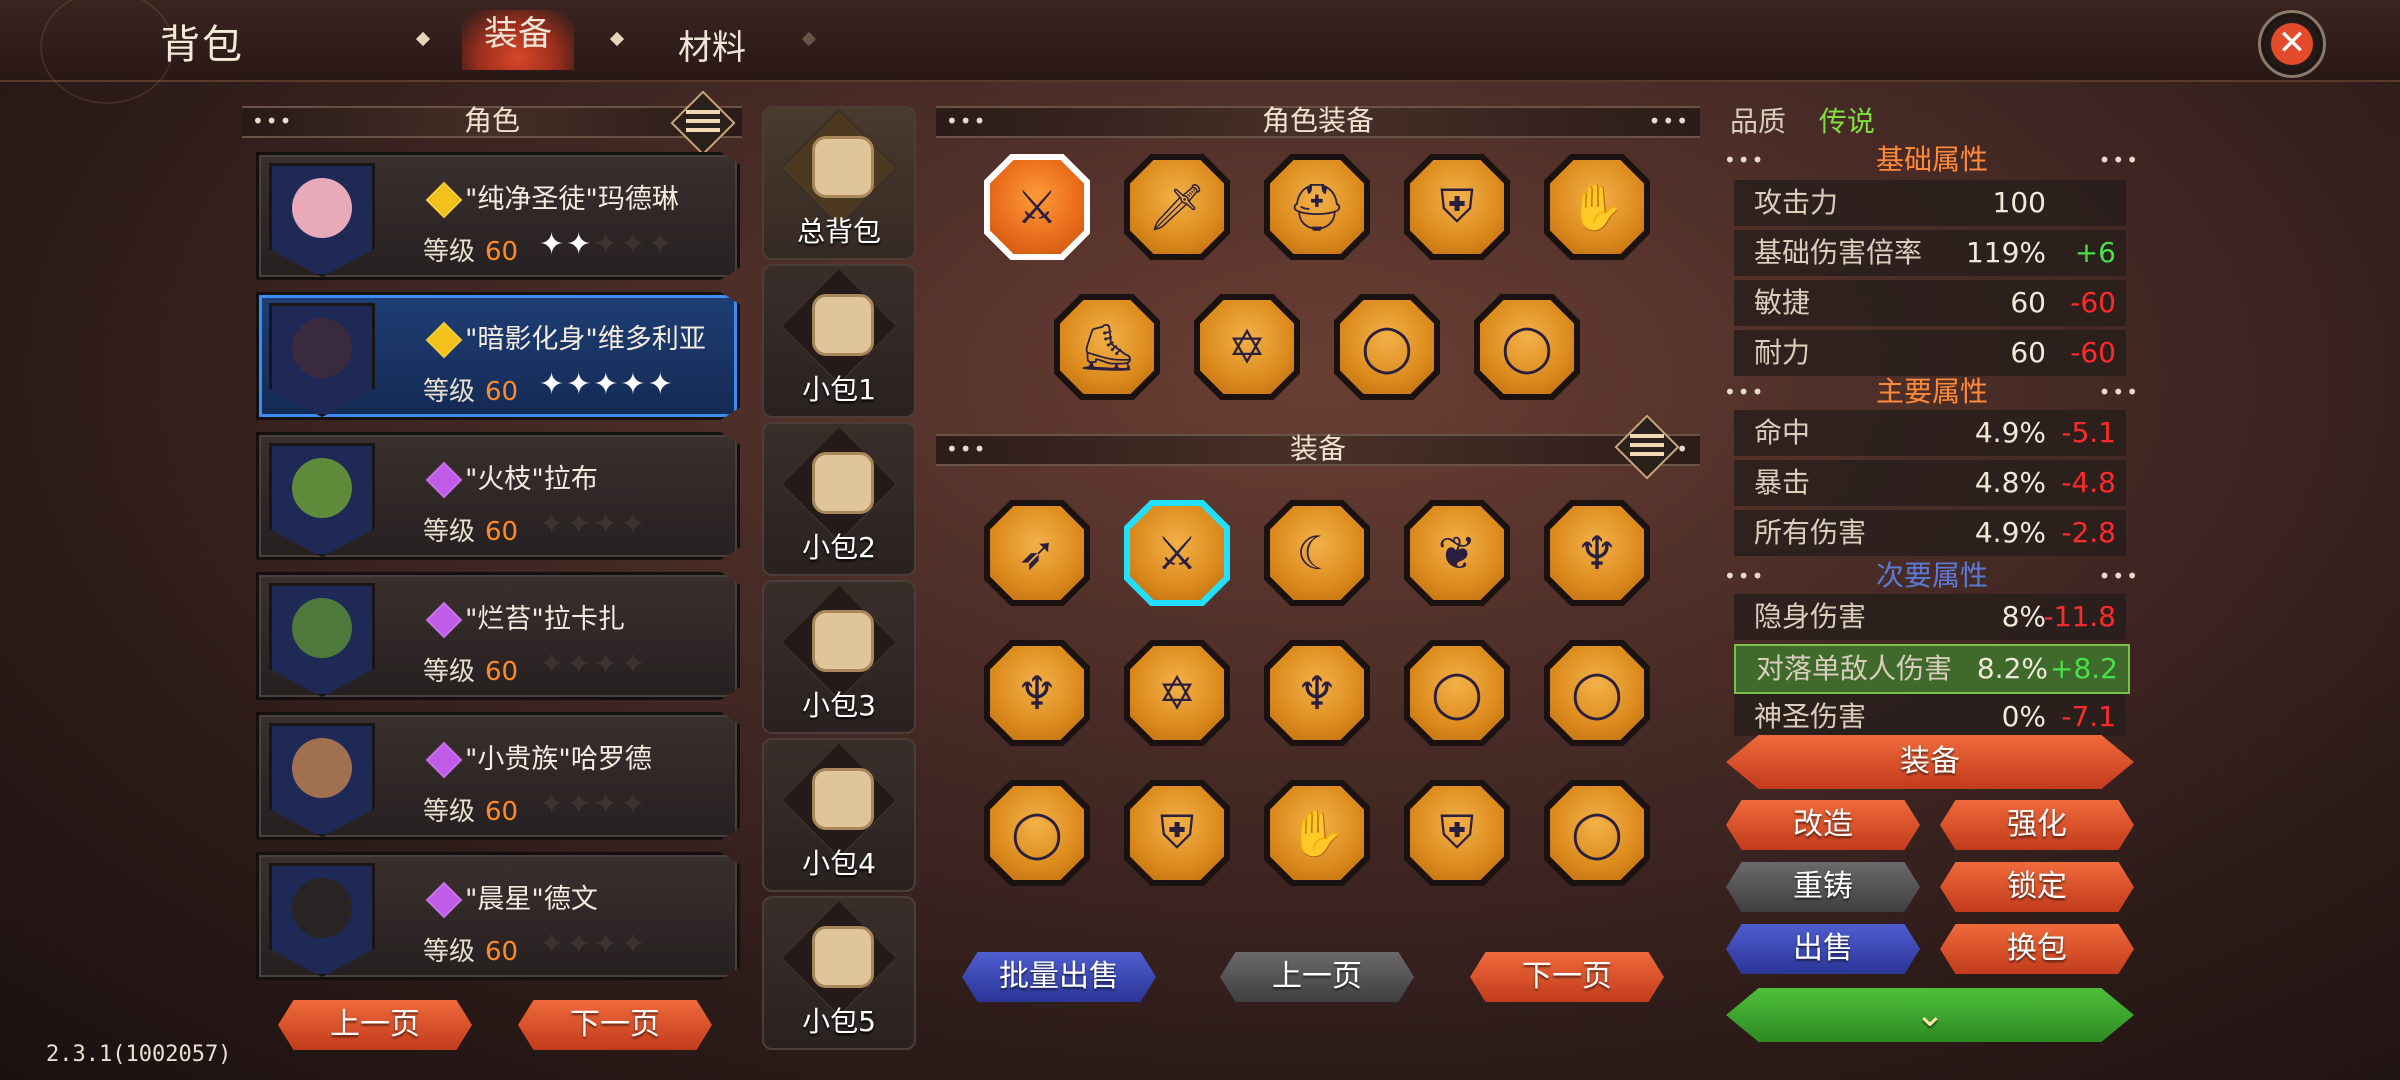  I want to click on hexagram-amulet-icon: ✡, so click(1177, 693).